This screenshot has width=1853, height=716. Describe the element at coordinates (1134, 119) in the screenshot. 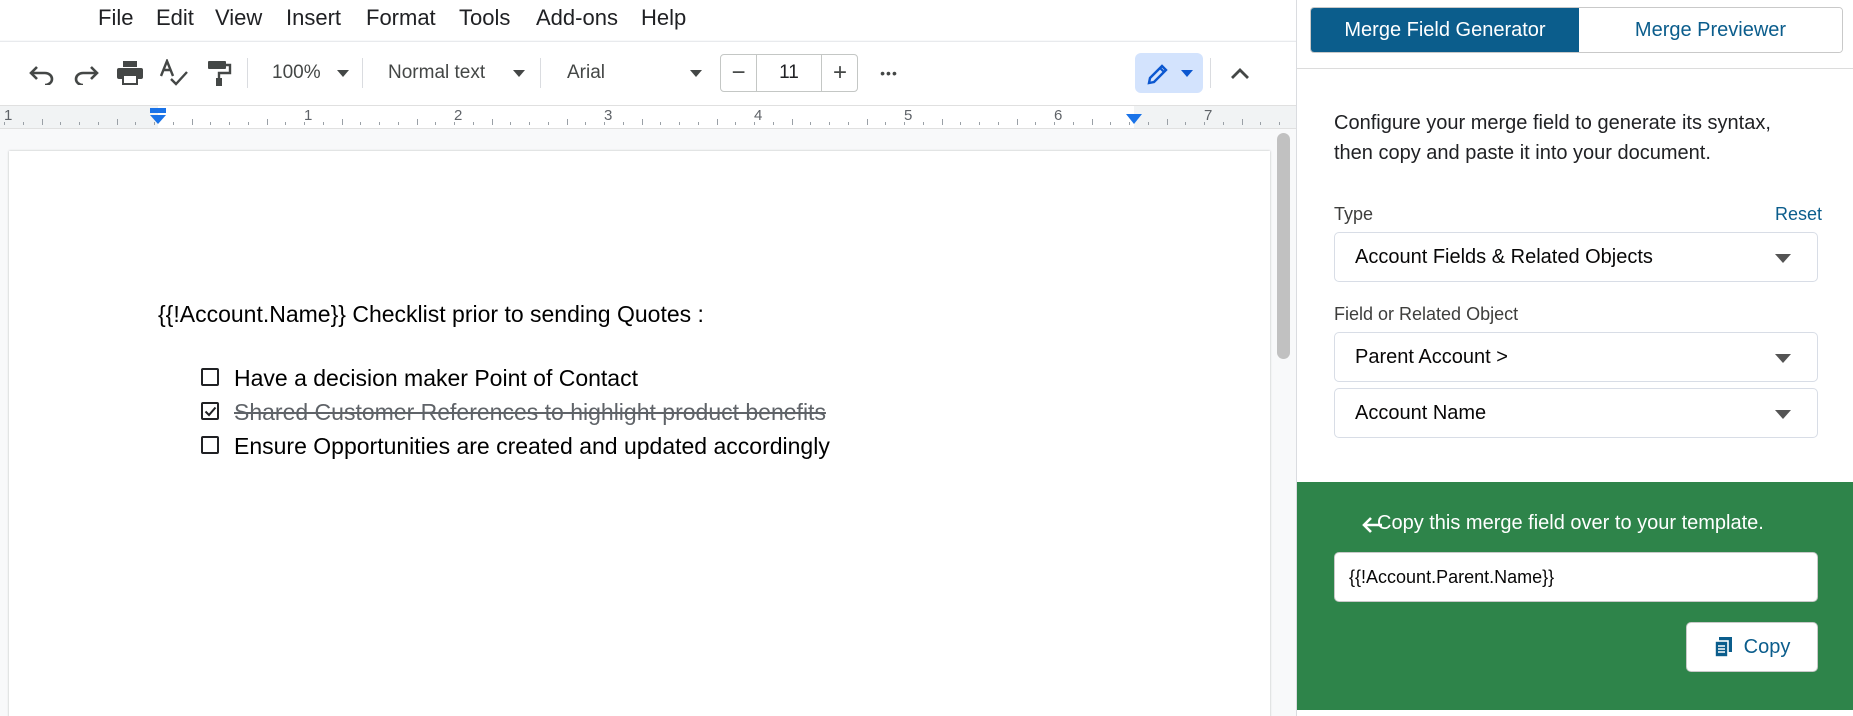

I see `right-indent-marker` at that location.